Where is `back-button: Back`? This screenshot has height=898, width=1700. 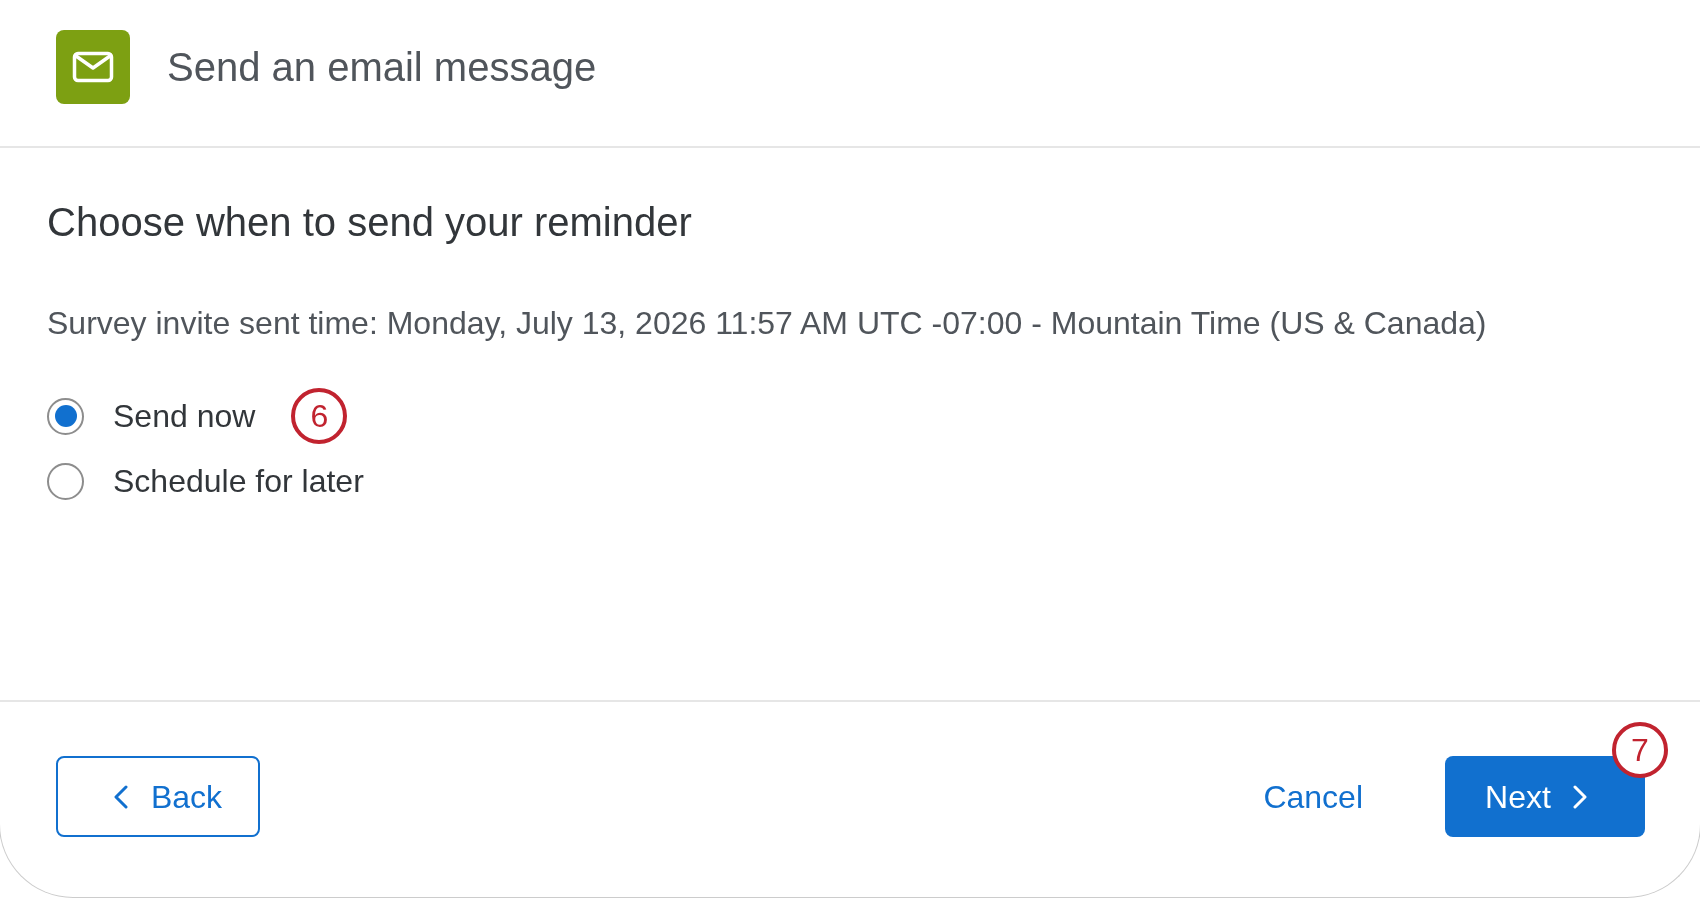 back-button: Back is located at coordinates (158, 796).